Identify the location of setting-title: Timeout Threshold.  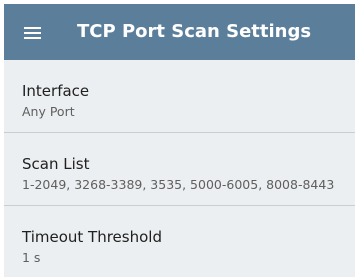
(92, 237).